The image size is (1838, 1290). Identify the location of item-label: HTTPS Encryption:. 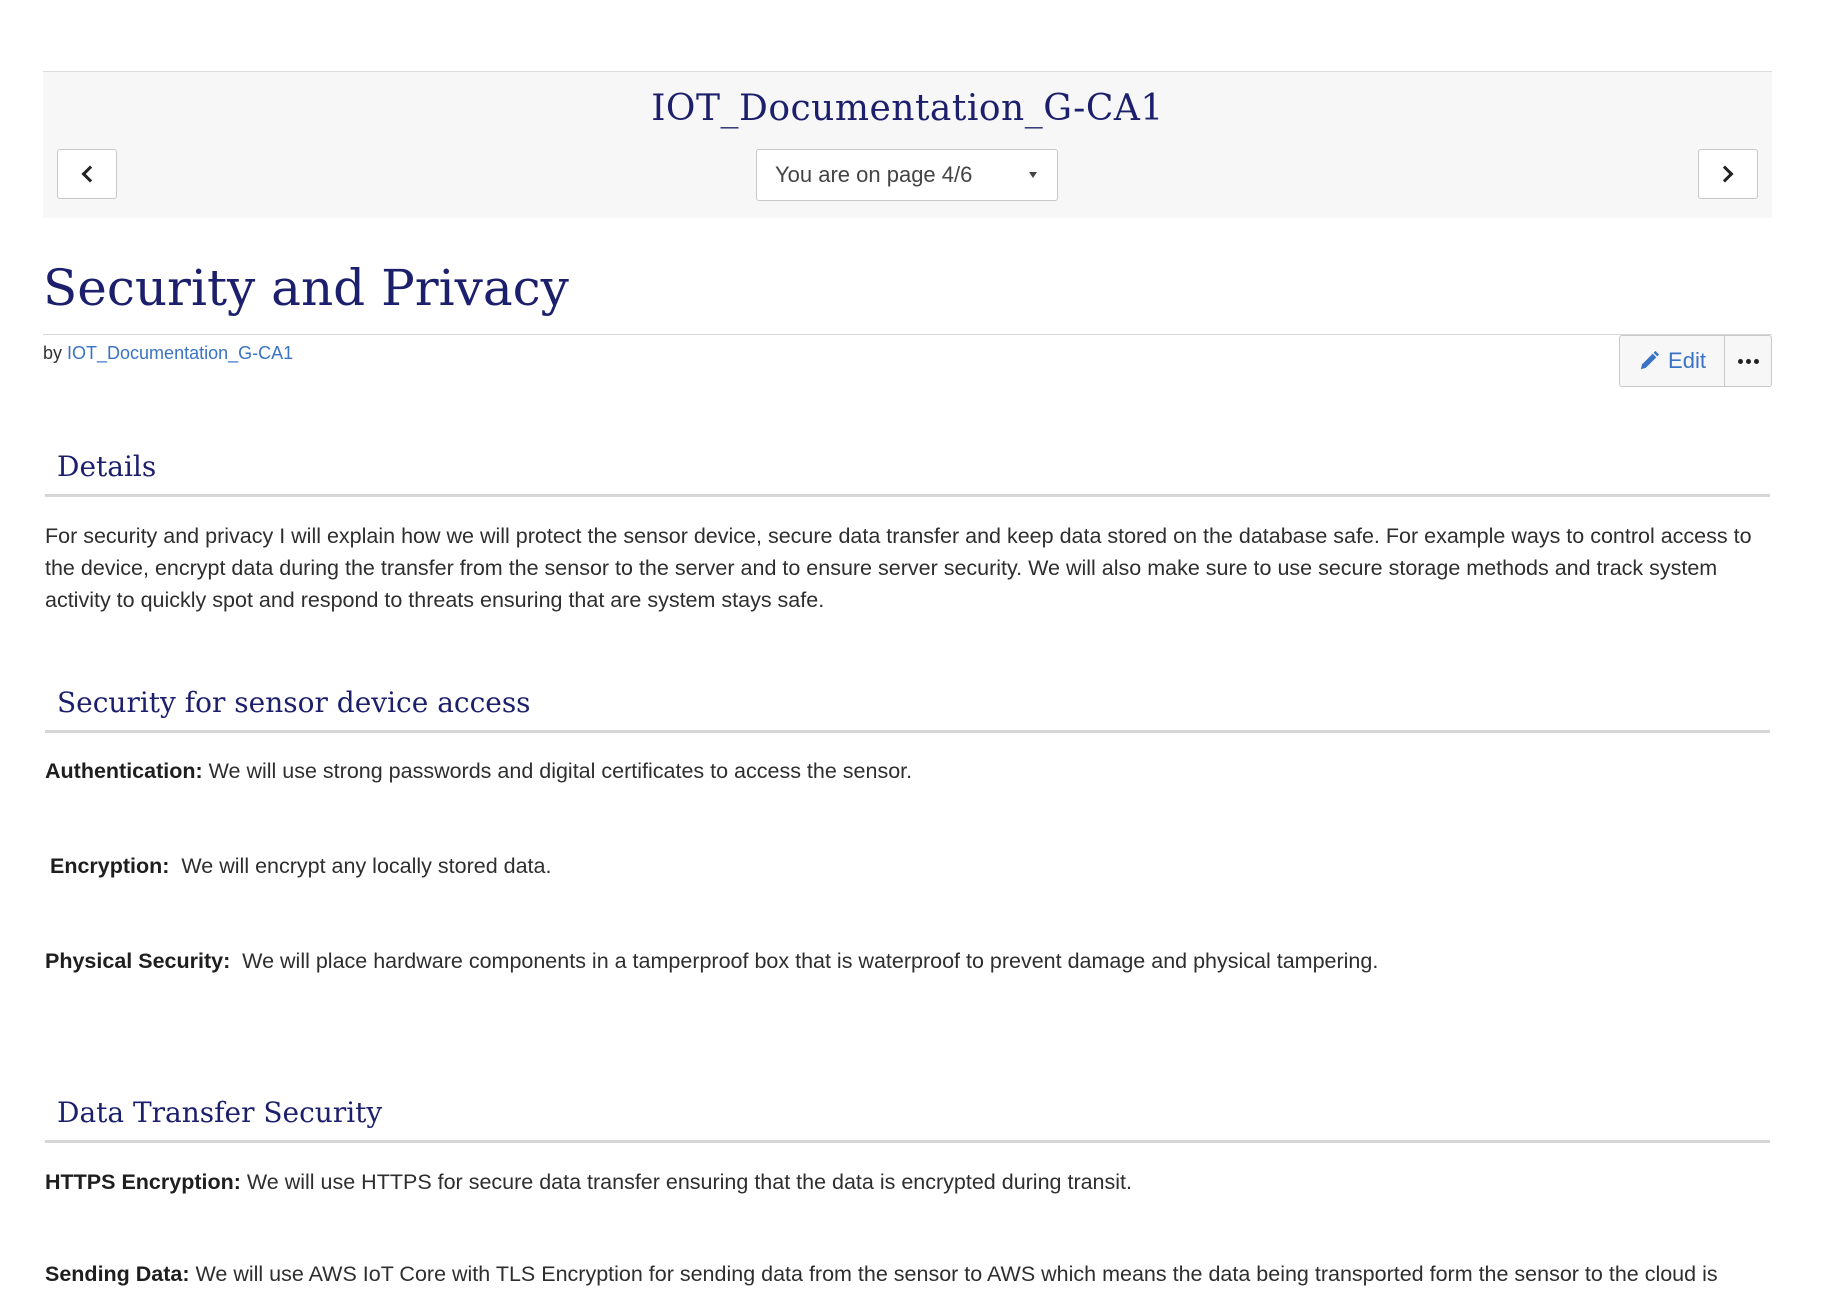
(143, 1182).